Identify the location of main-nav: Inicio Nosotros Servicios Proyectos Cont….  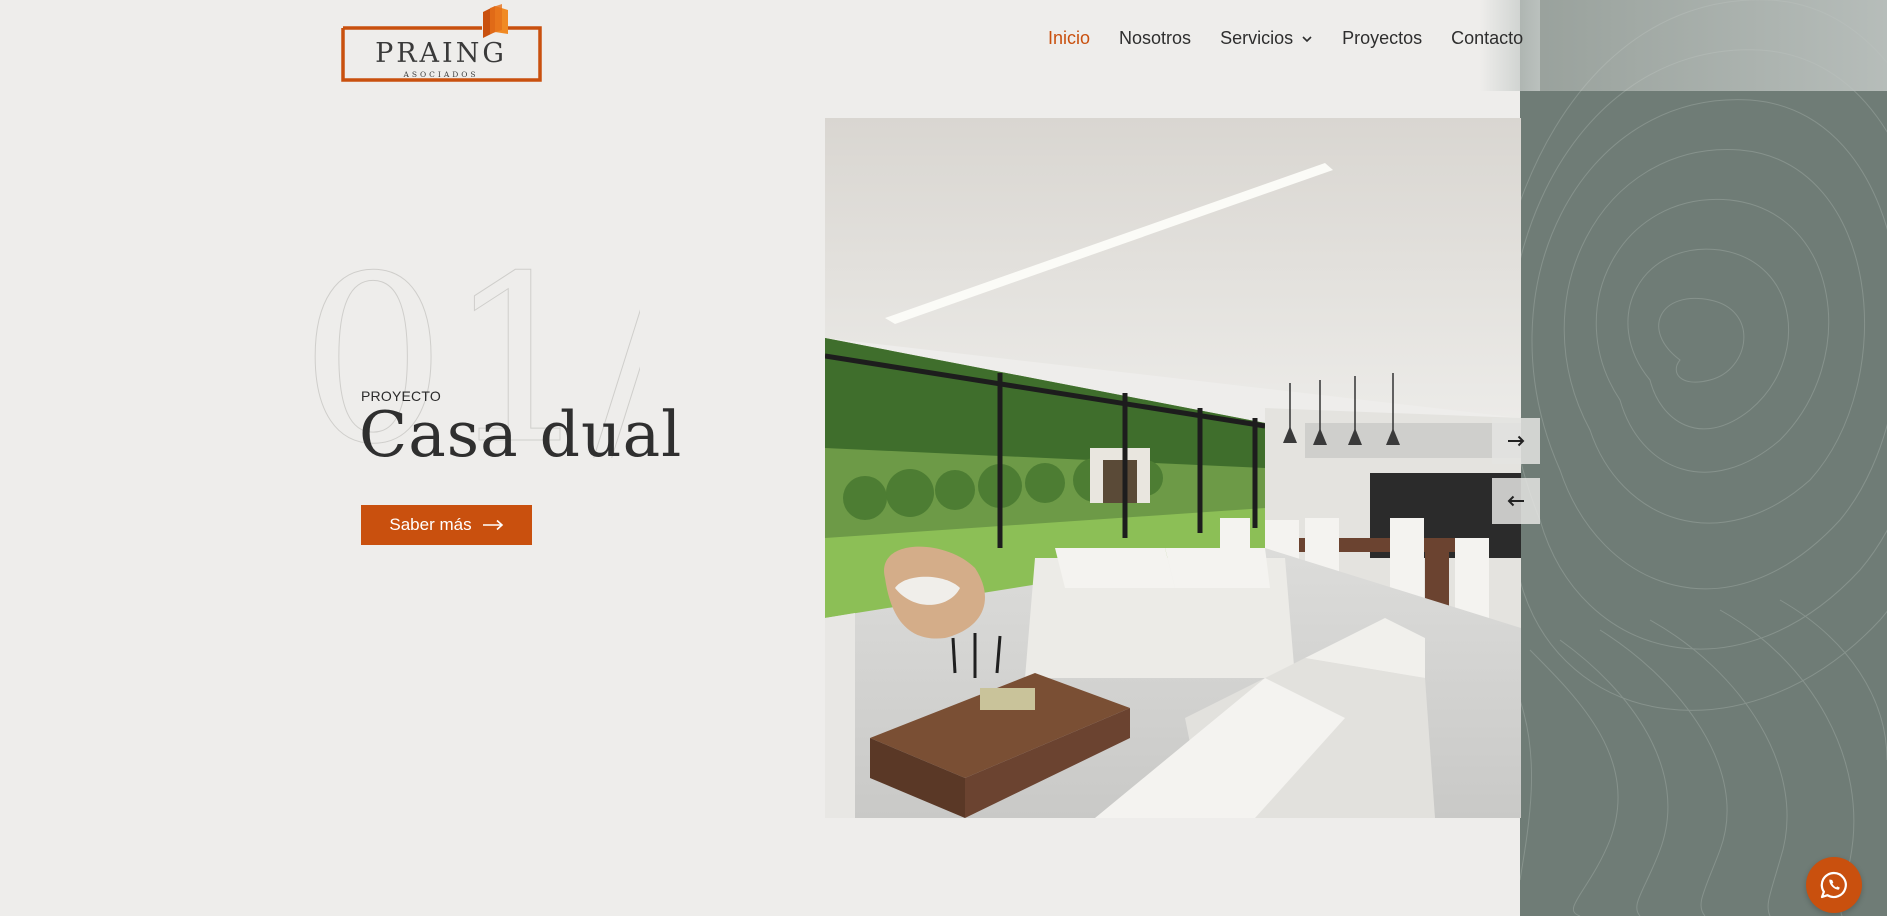
(1285, 38).